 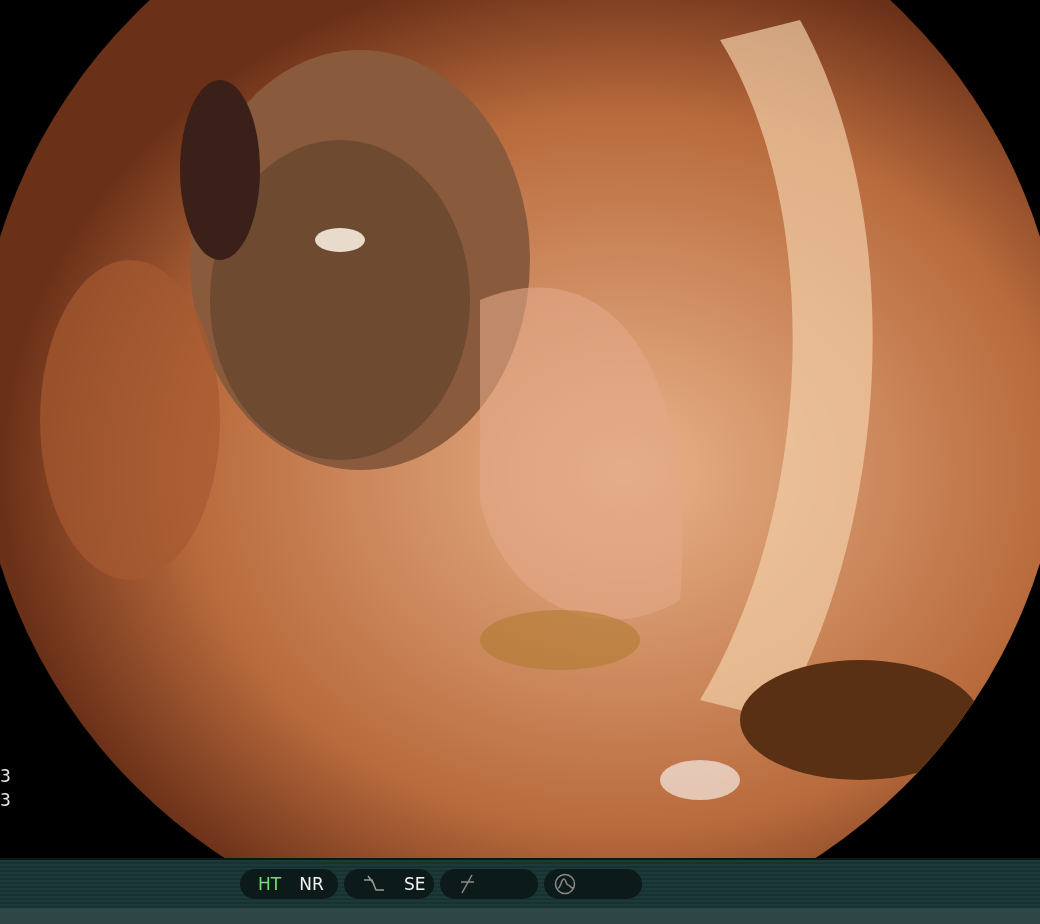 What do you see at coordinates (270, 884) in the screenshot?
I see `mode-label: HT` at bounding box center [270, 884].